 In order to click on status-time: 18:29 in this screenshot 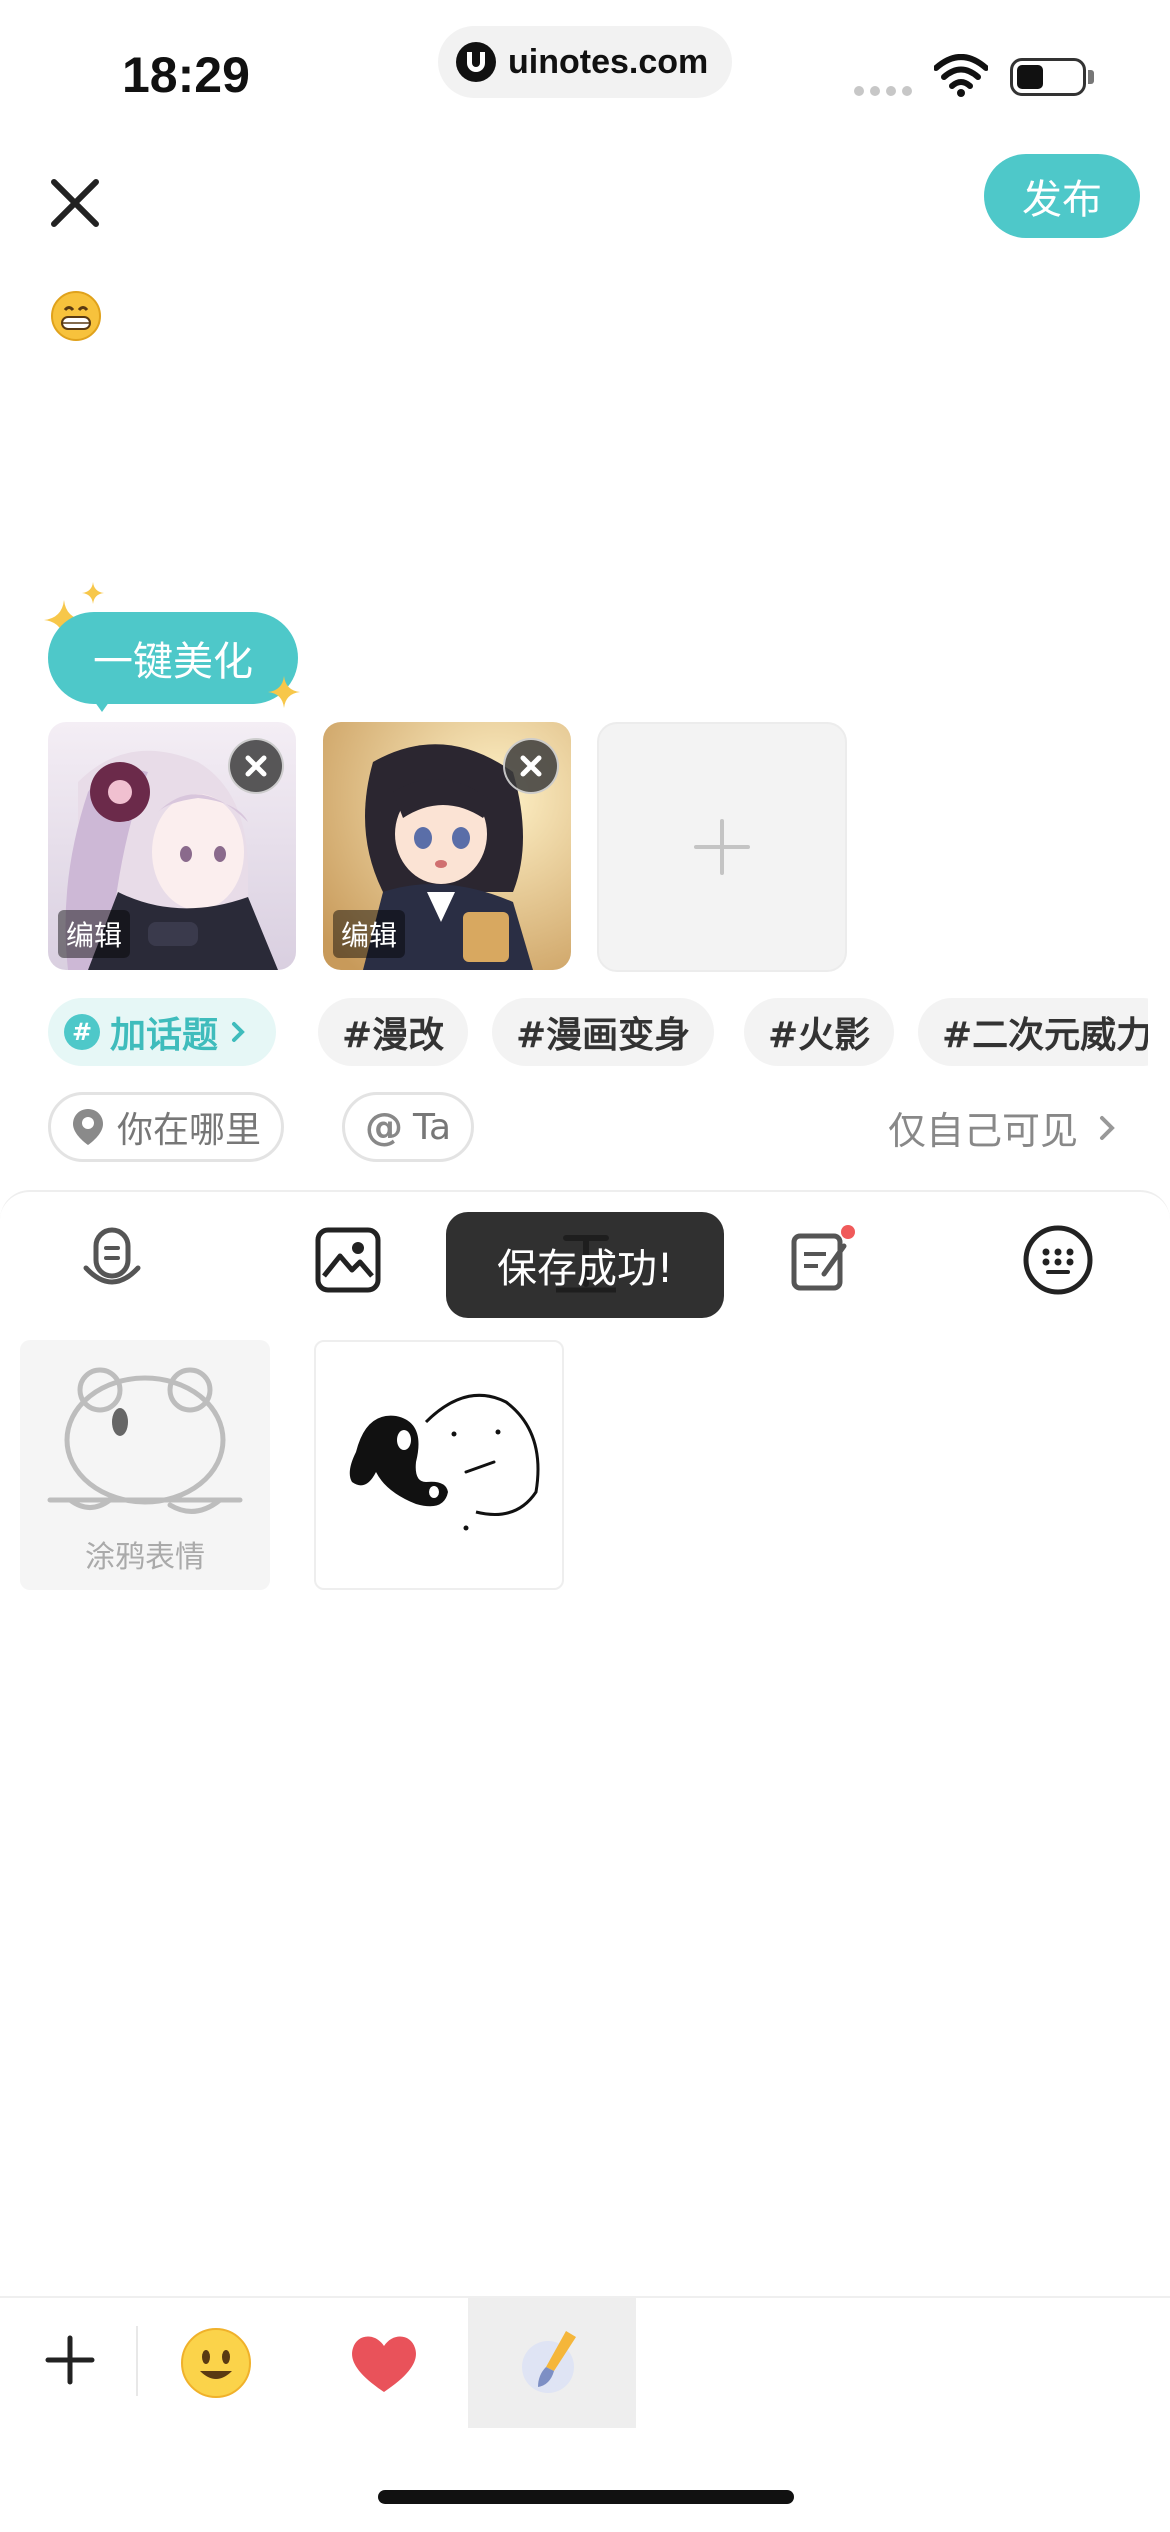, I will do `click(186, 75)`.